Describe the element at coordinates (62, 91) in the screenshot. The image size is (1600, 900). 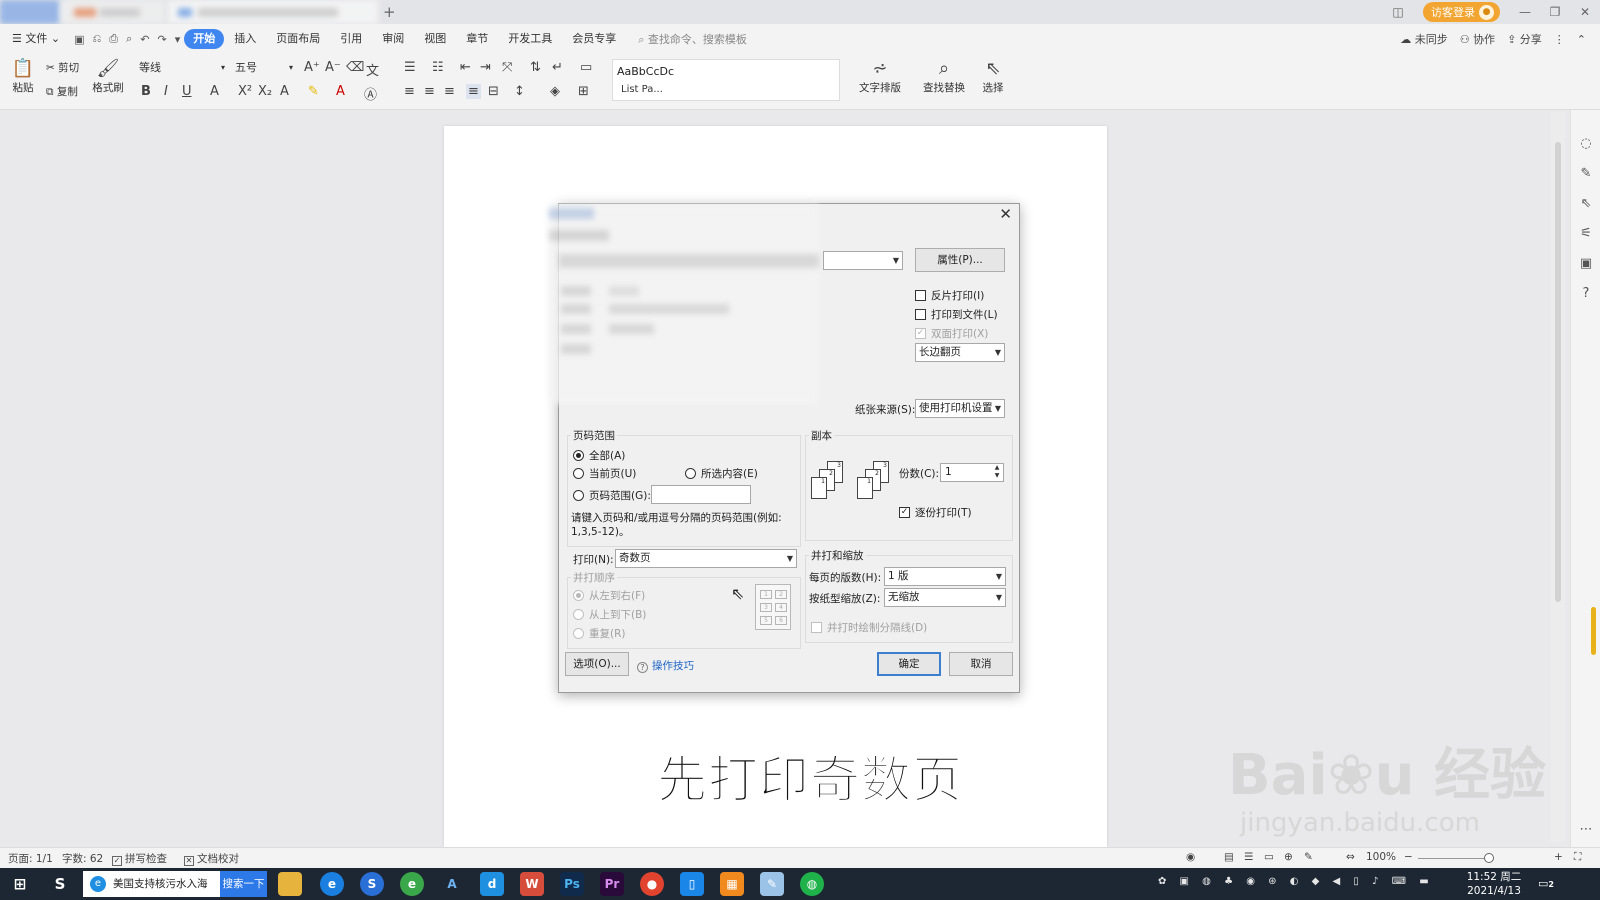
I see `copy-button: ⧉ 复制` at that location.